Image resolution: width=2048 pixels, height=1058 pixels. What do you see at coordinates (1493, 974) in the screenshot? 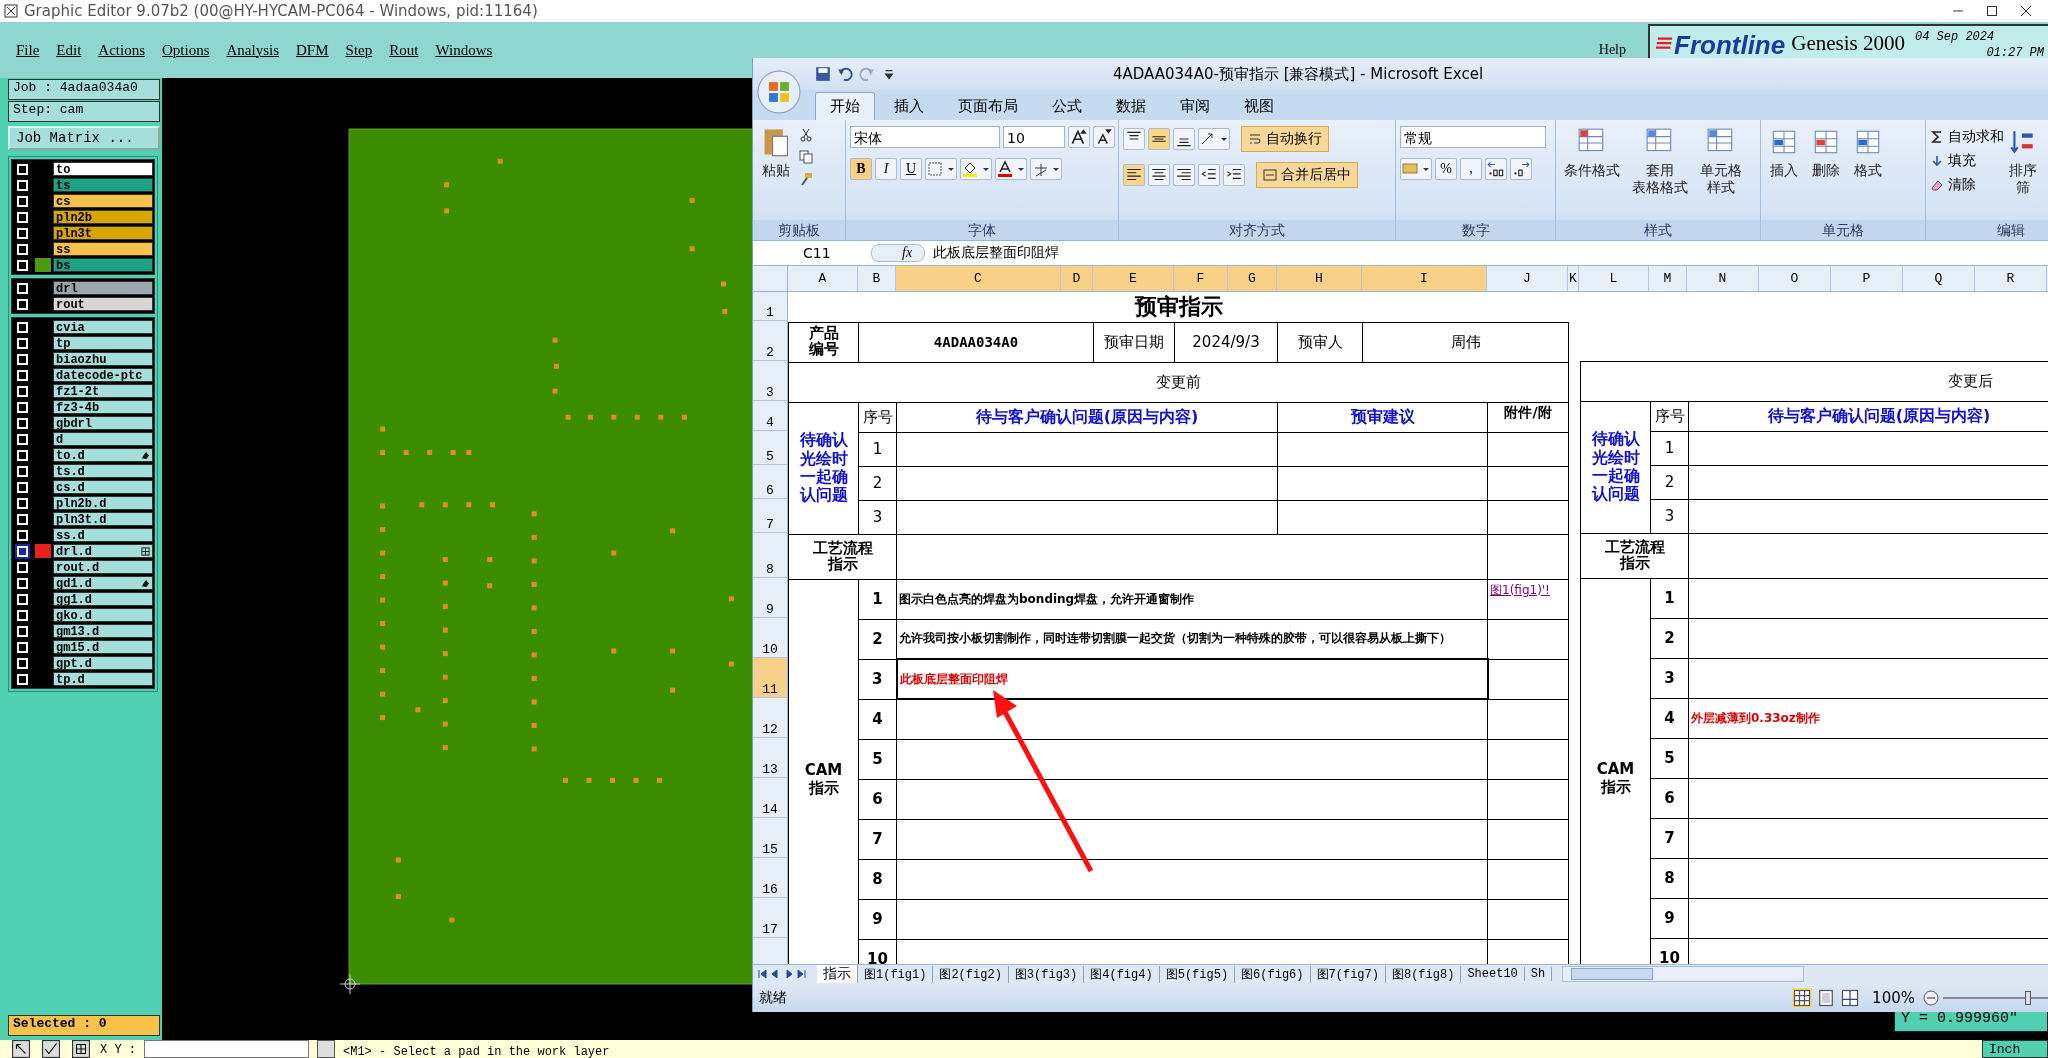
I see `sheet-tab: Sheet10` at bounding box center [1493, 974].